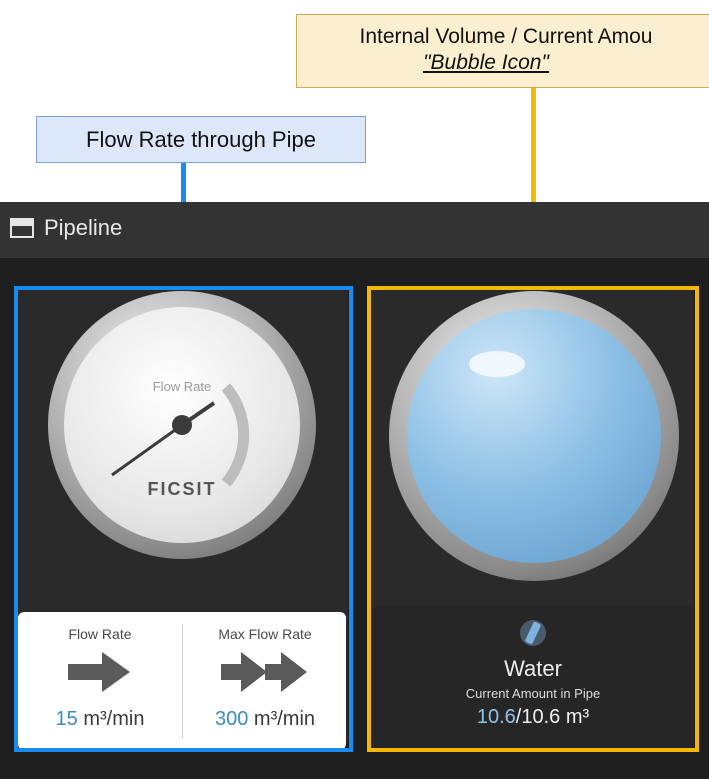  What do you see at coordinates (506, 36) in the screenshot?
I see `volume-callout-line1: Internal Volume / Current Amou` at bounding box center [506, 36].